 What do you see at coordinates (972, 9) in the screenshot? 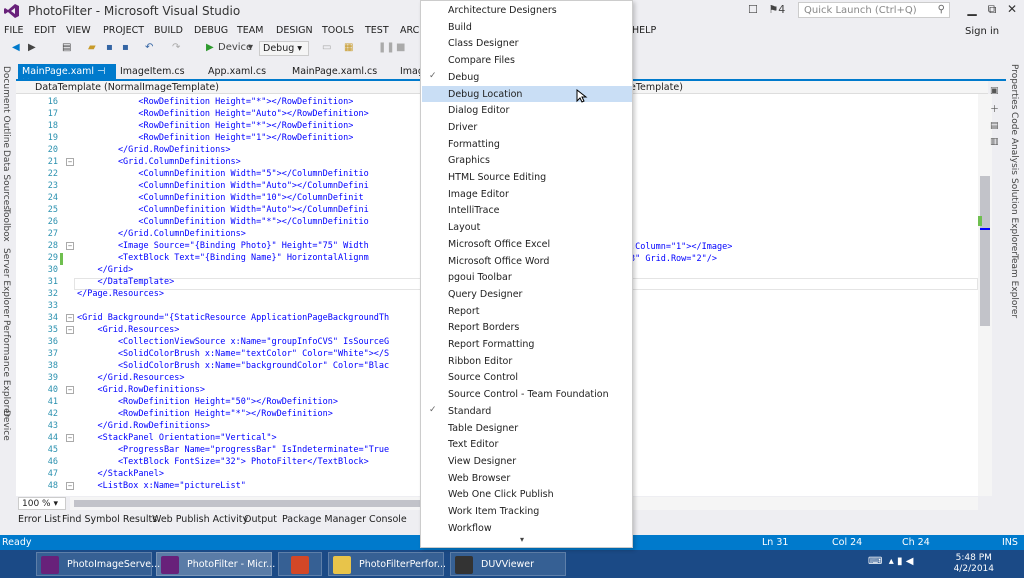
I see `minimize-button: ▁` at bounding box center [972, 9].